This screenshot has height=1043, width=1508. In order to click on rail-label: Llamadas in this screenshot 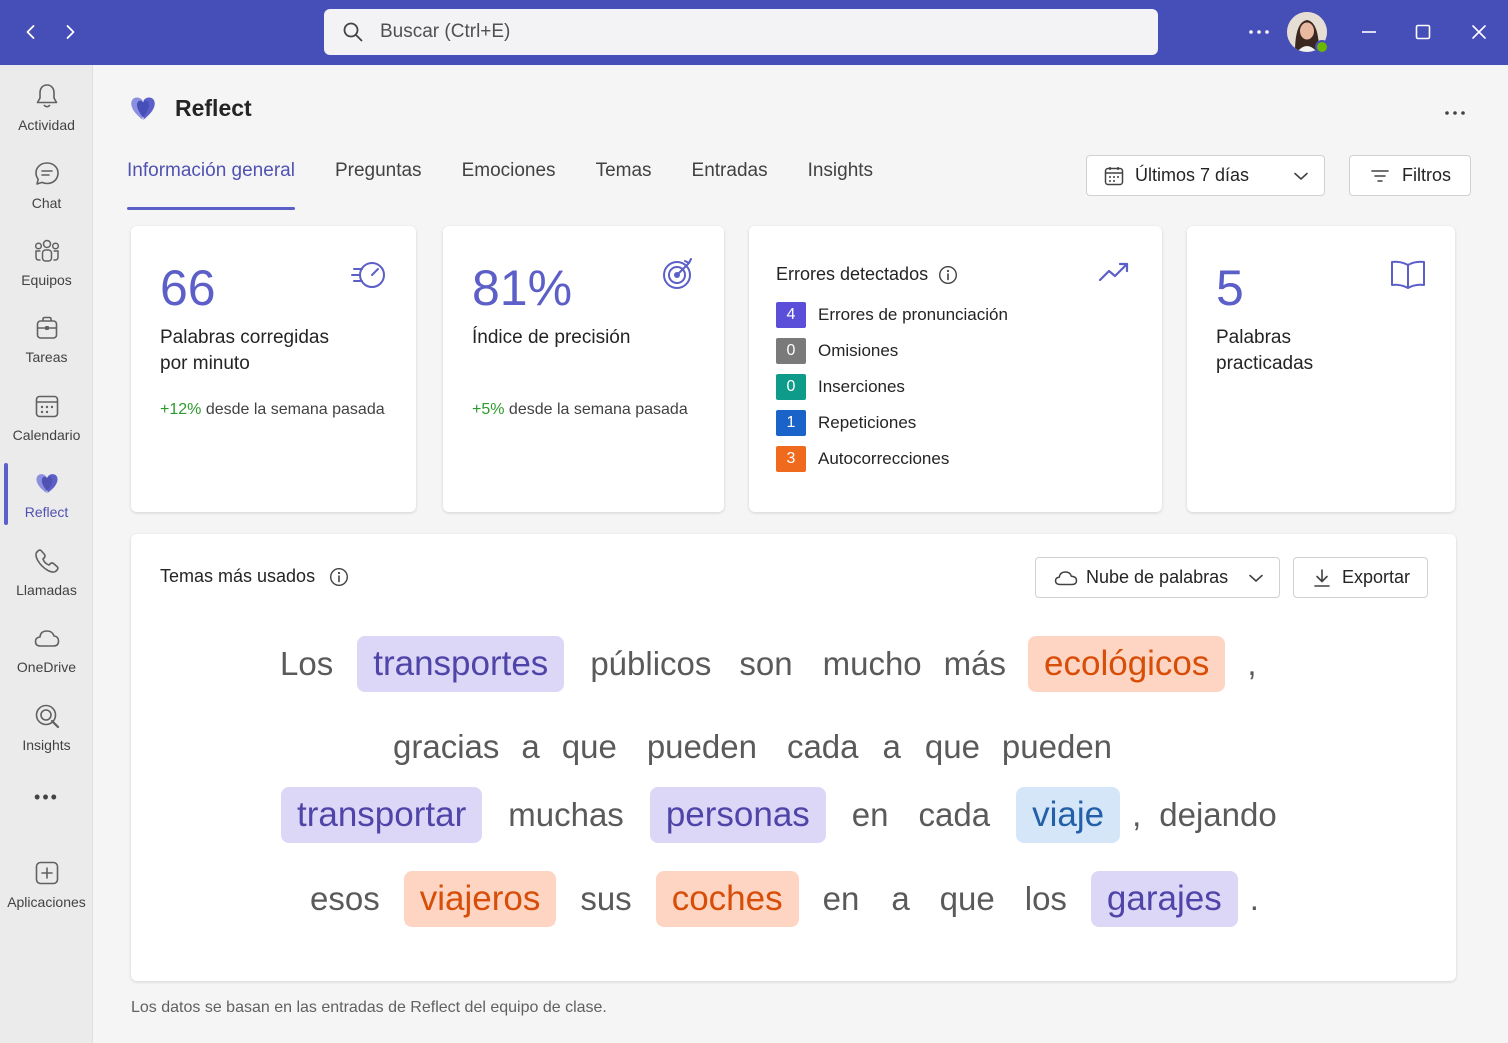, I will do `click(46, 590)`.